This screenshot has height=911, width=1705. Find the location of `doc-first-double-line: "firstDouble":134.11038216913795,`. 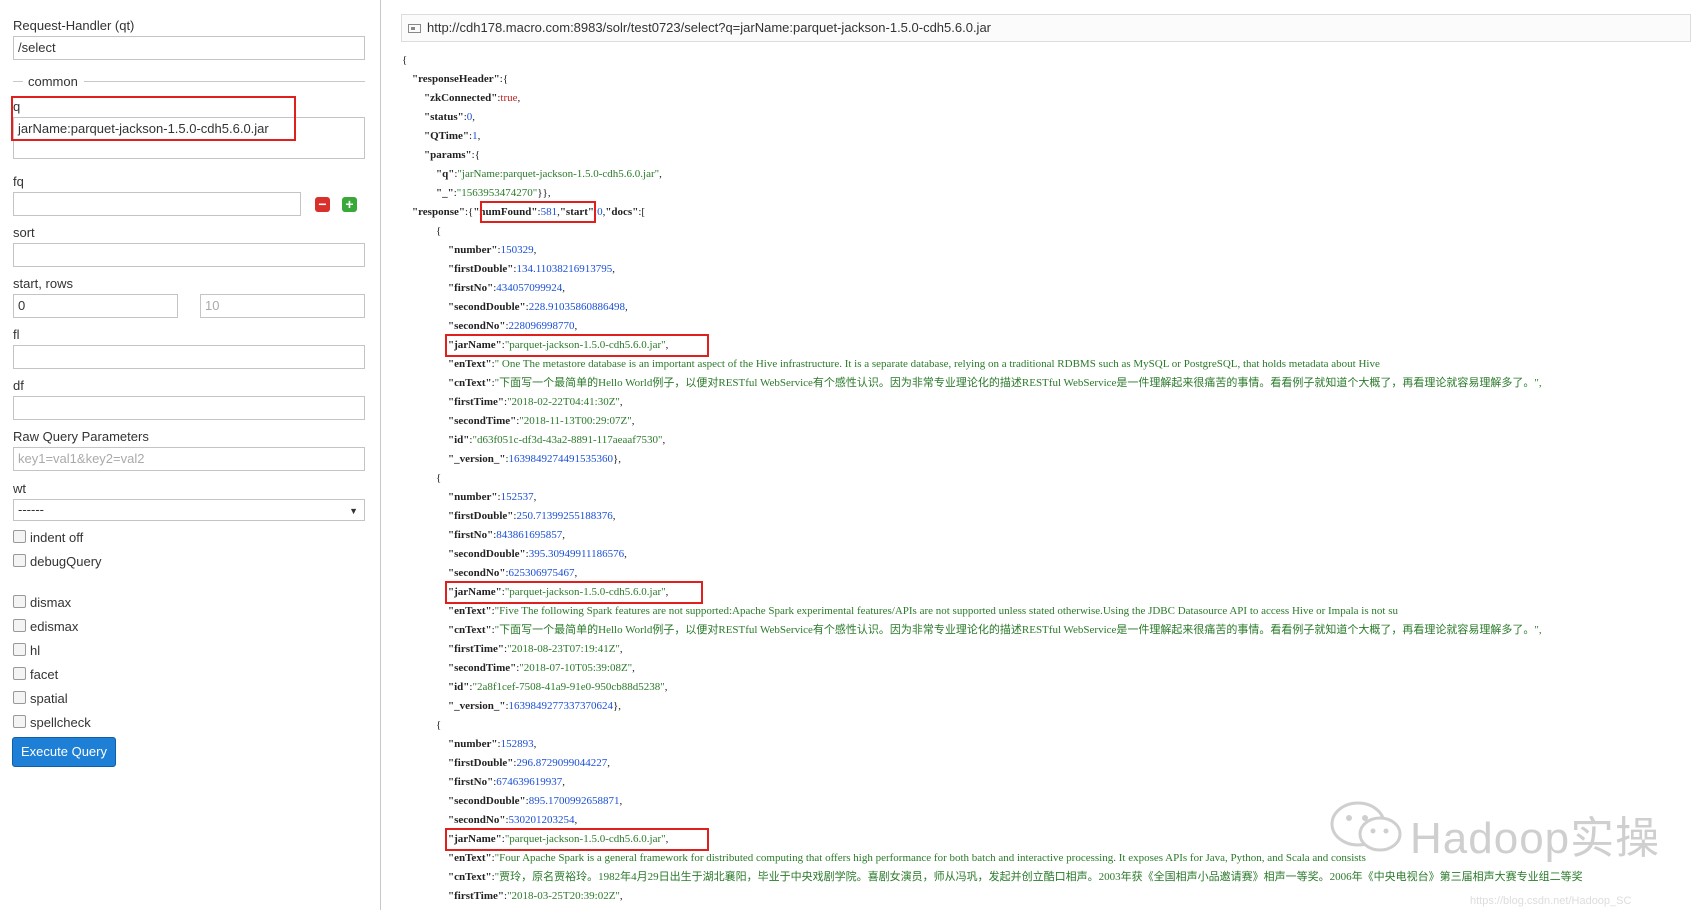

doc-first-double-line: "firstDouble":134.11038216913795, is located at coordinates (532, 269).